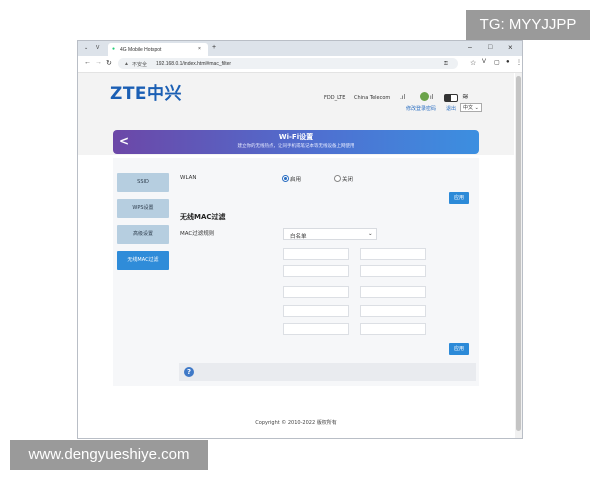 This screenshot has height=480, width=600. What do you see at coordinates (140, 65) in the screenshot?
I see `security-label: 不安全` at bounding box center [140, 65].